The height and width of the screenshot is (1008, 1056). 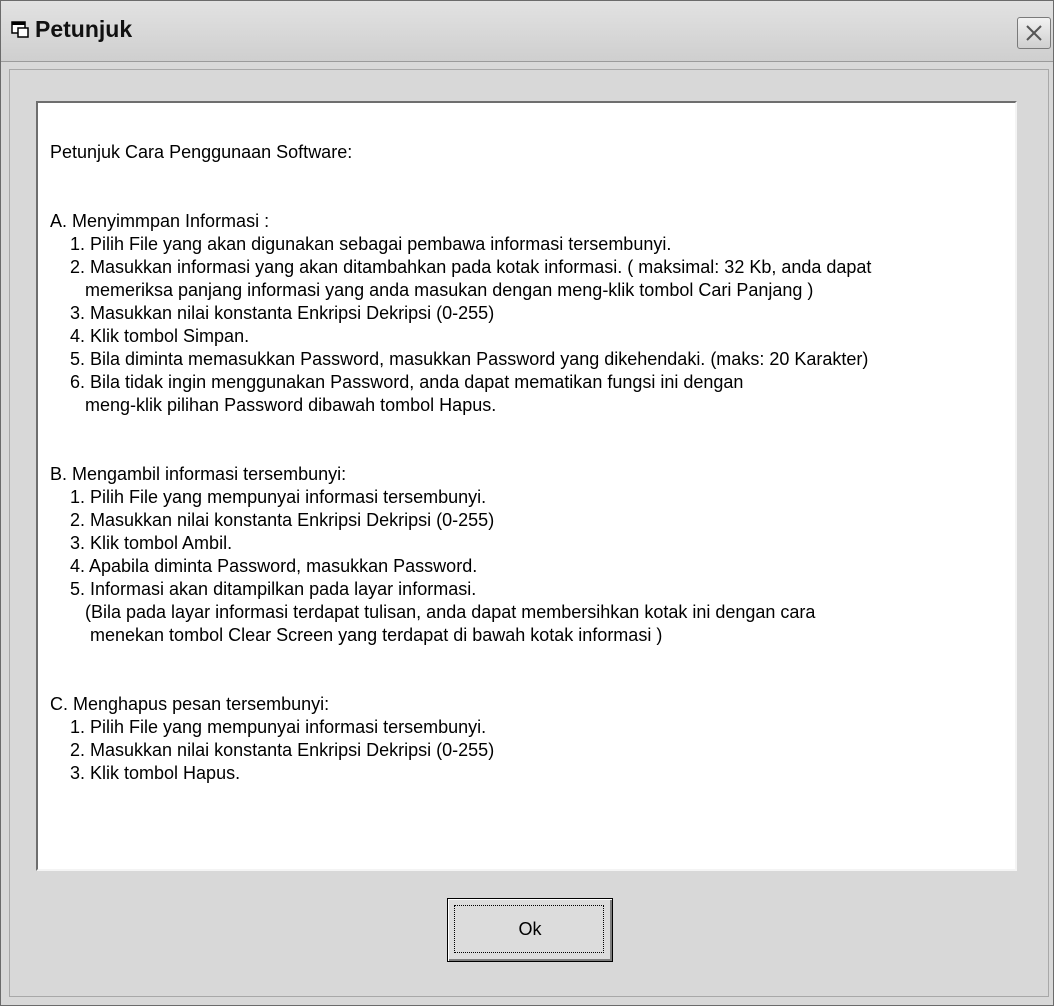 I want to click on close-icon, so click(x=1034, y=33).